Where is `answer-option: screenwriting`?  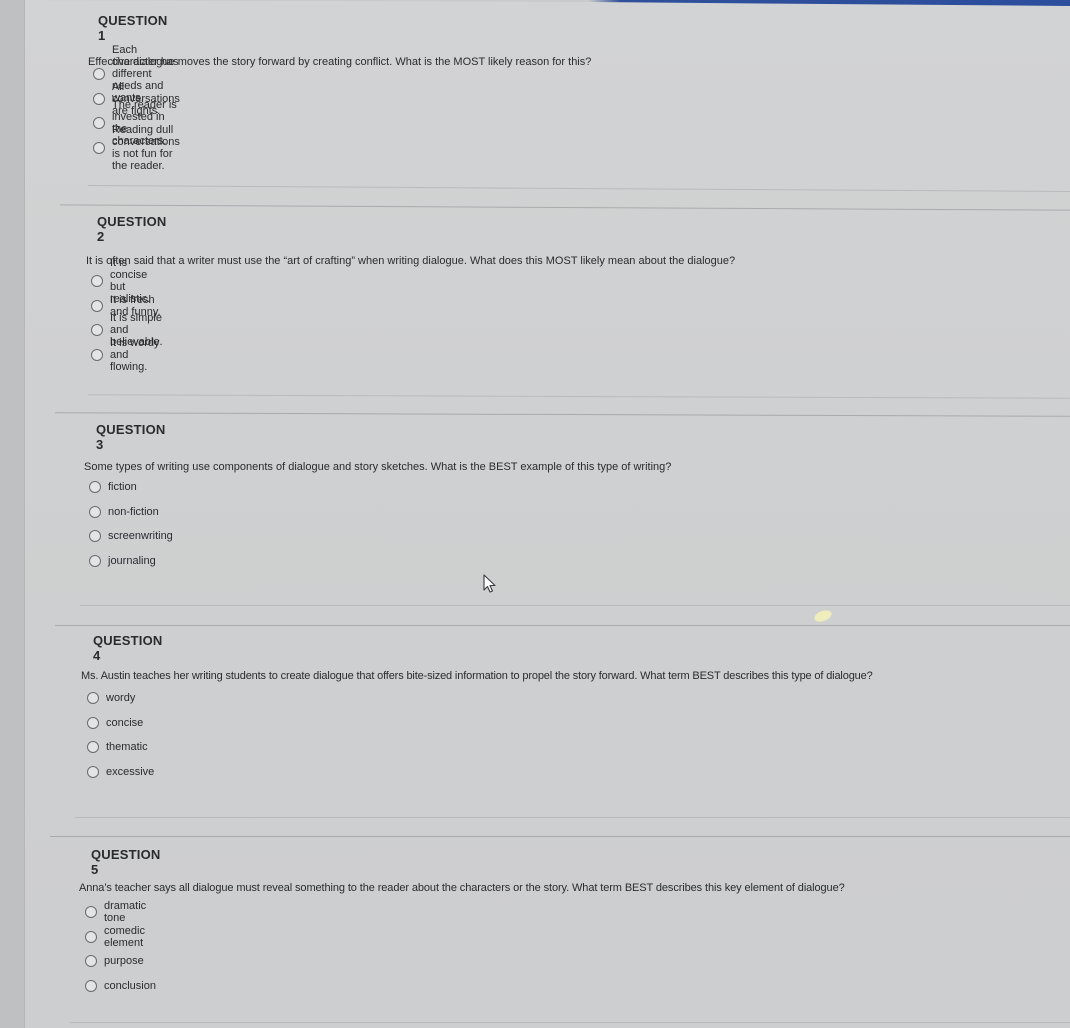 answer-option: screenwriting is located at coordinates (131, 536).